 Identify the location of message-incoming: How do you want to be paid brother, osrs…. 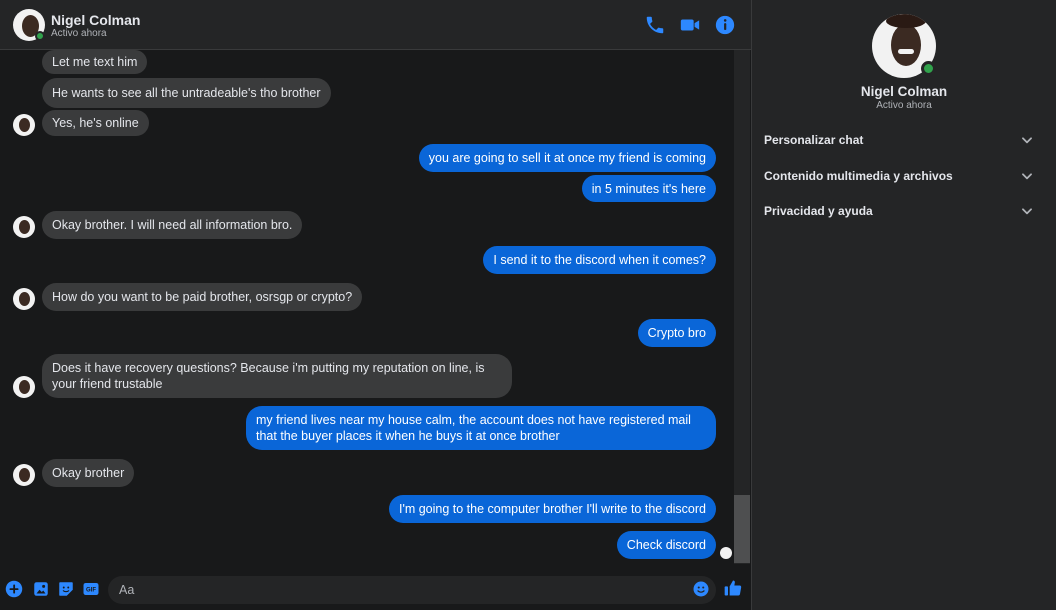
(202, 297).